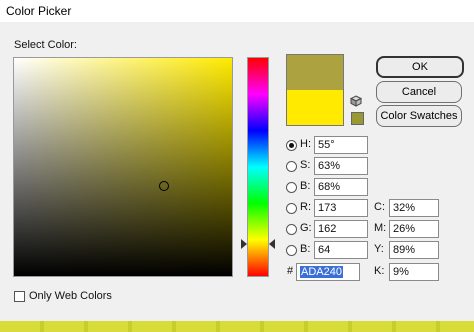  Describe the element at coordinates (341, 145) in the screenshot. I see `hue-input: 55°` at that location.